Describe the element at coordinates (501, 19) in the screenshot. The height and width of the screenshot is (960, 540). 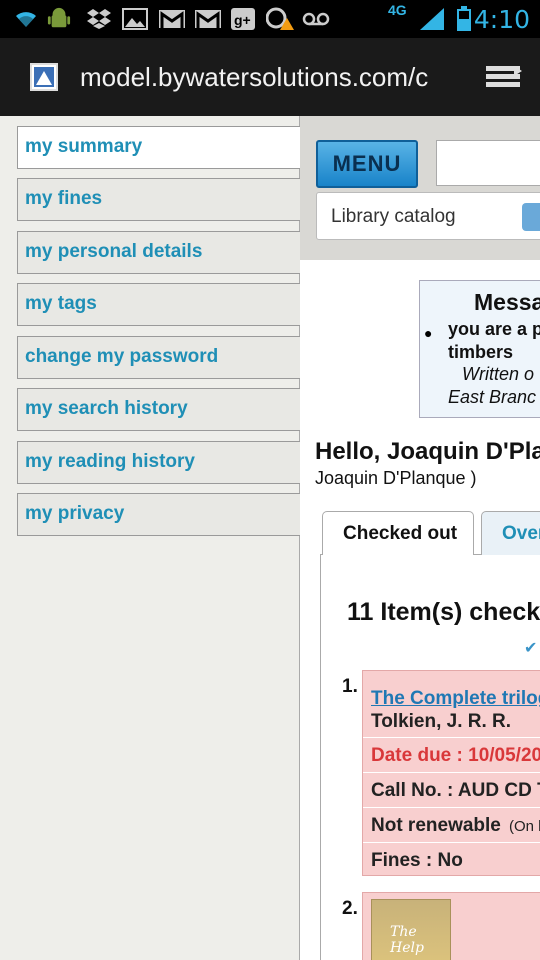
I see `clock: 4:10` at that location.